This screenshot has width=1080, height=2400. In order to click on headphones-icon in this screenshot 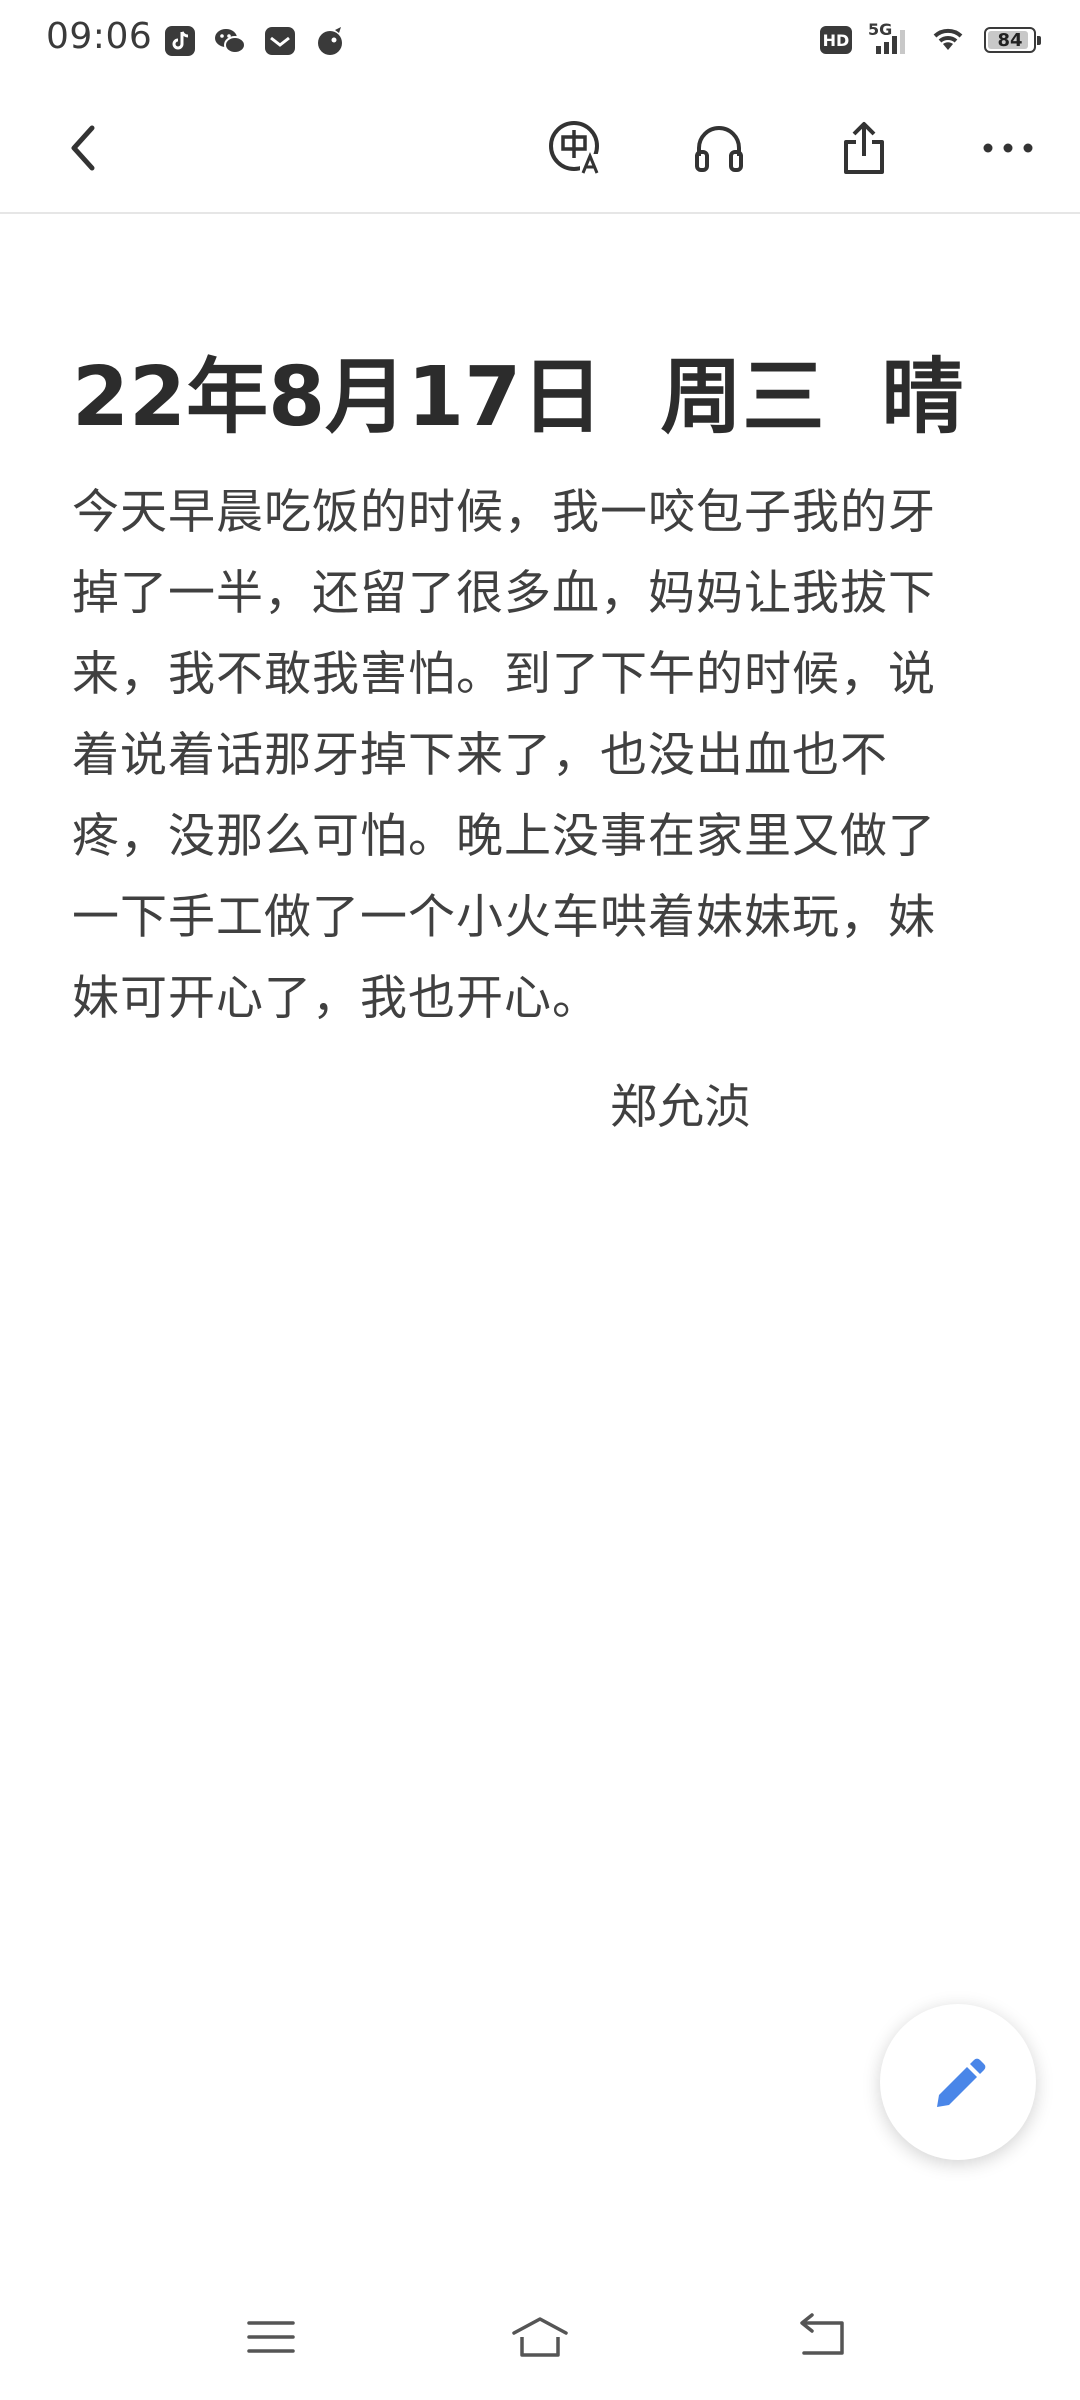, I will do `click(719, 149)`.